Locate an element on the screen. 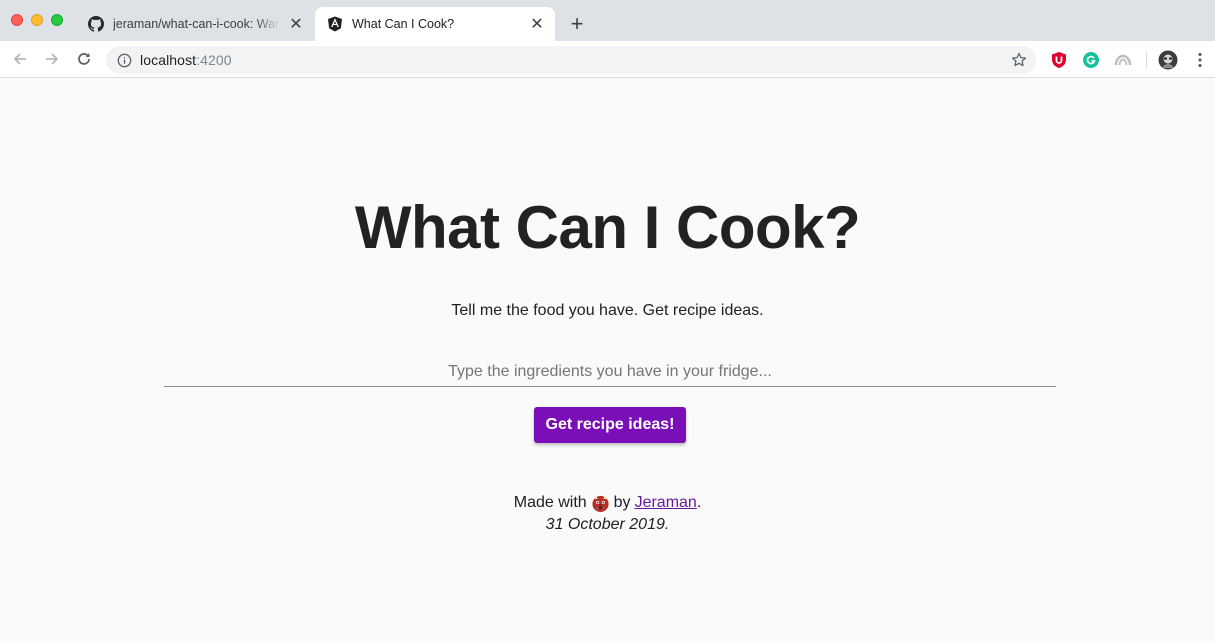 The image size is (1215, 641). url-host: localhost is located at coordinates (168, 60).